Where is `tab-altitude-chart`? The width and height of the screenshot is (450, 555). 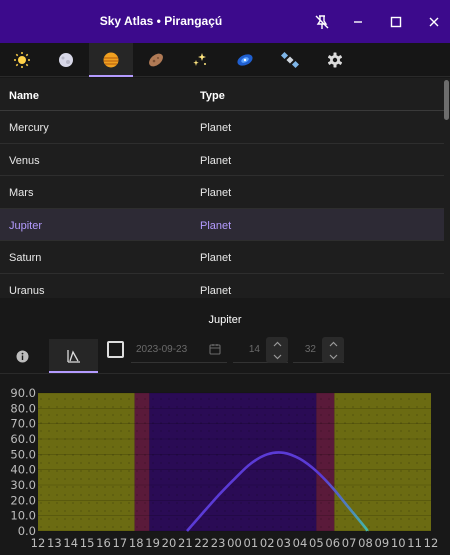
tab-altitude-chart is located at coordinates (73, 356).